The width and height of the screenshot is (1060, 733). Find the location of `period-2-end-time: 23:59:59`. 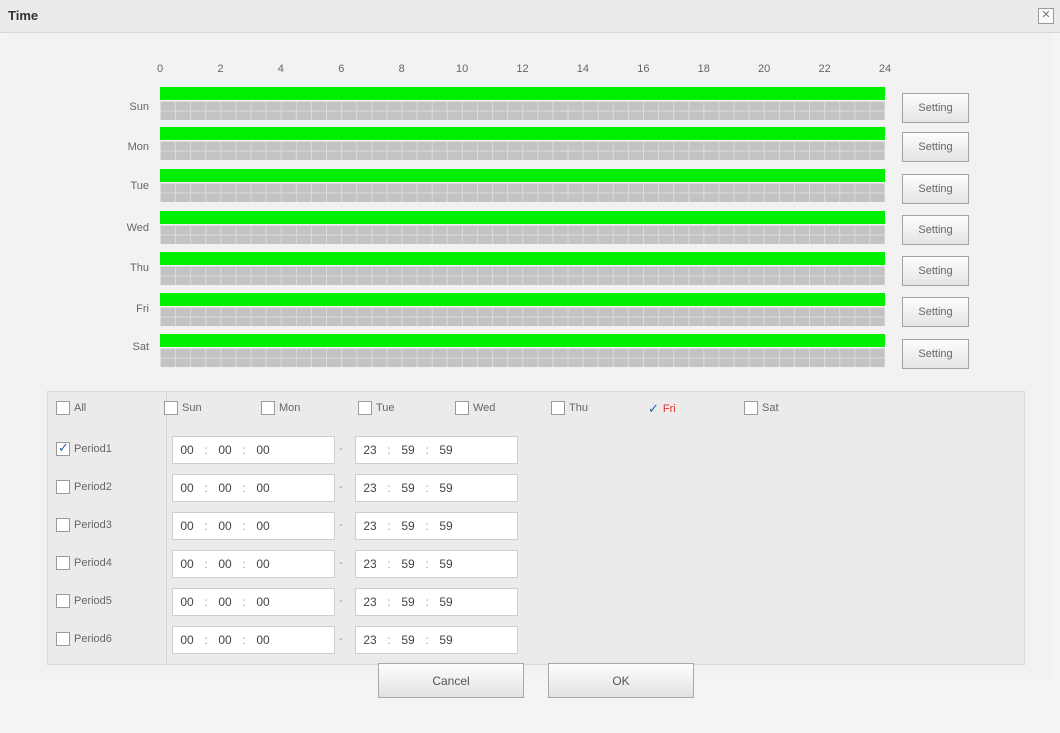

period-2-end-time: 23:59:59 is located at coordinates (436, 488).